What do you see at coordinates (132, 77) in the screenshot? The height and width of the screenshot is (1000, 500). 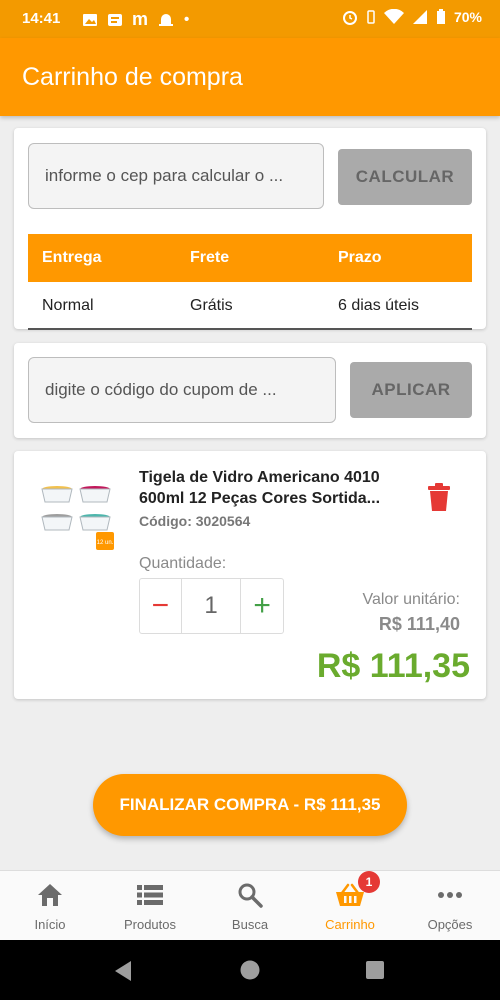 I see `page-title: Carrinho de compra` at bounding box center [132, 77].